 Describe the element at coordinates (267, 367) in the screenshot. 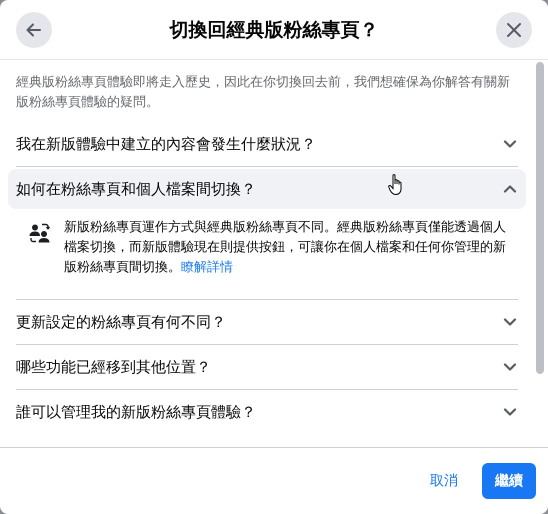

I see `faq-question: 哪些功能已經移到其他位置？` at that location.